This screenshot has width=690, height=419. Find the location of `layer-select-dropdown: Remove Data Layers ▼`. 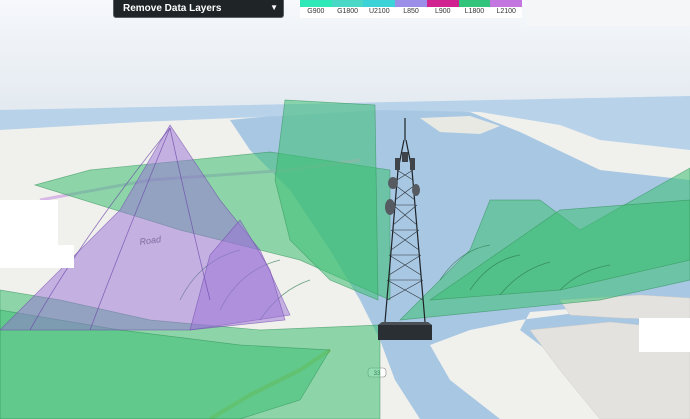

layer-select-dropdown: Remove Data Layers ▼ is located at coordinates (198, 9).